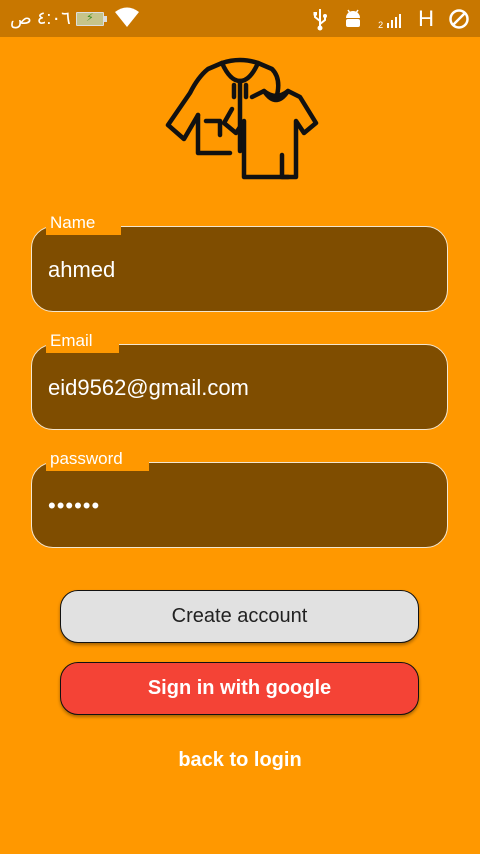 This screenshot has height=854, width=480. Describe the element at coordinates (426, 18) in the screenshot. I see `network-type: H` at that location.